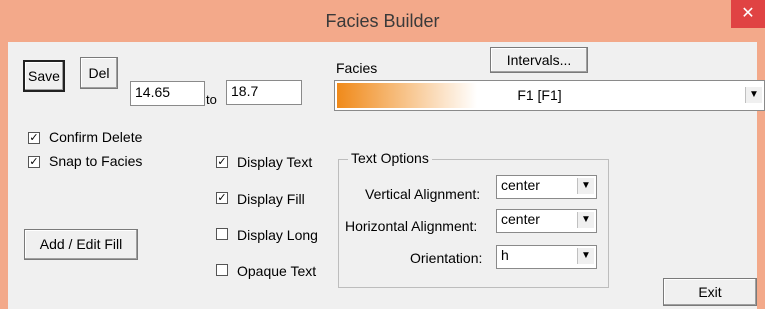 The image size is (765, 309). What do you see at coordinates (96, 137) in the screenshot?
I see `confirm-delete-label: Confirm Delete` at bounding box center [96, 137].